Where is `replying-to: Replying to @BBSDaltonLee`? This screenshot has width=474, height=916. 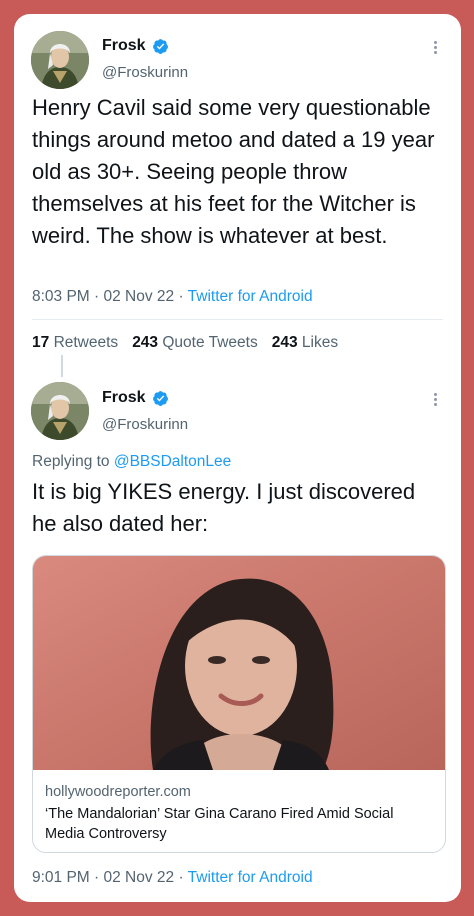
replying-to: Replying to @BBSDaltonLee is located at coordinates (131, 462).